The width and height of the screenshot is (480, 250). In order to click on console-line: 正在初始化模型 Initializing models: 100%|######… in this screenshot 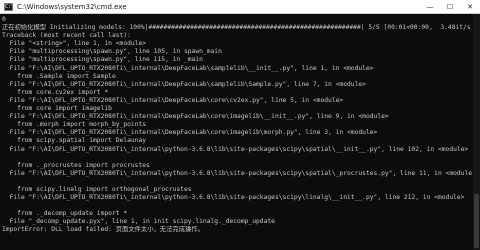, I will do `click(237, 28)`.